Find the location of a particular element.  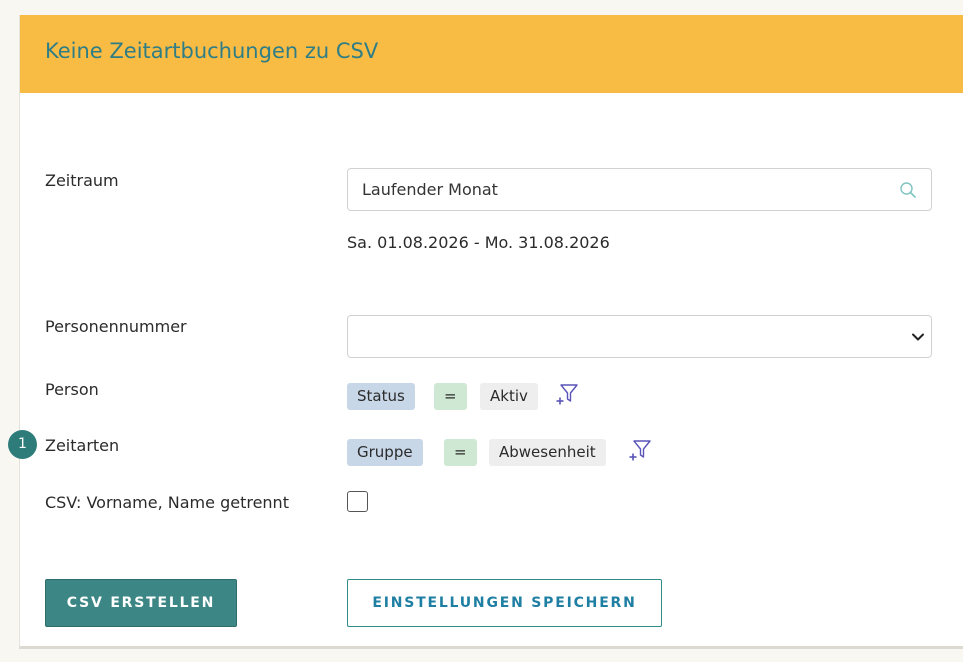

search-icon is located at coordinates (908, 190).